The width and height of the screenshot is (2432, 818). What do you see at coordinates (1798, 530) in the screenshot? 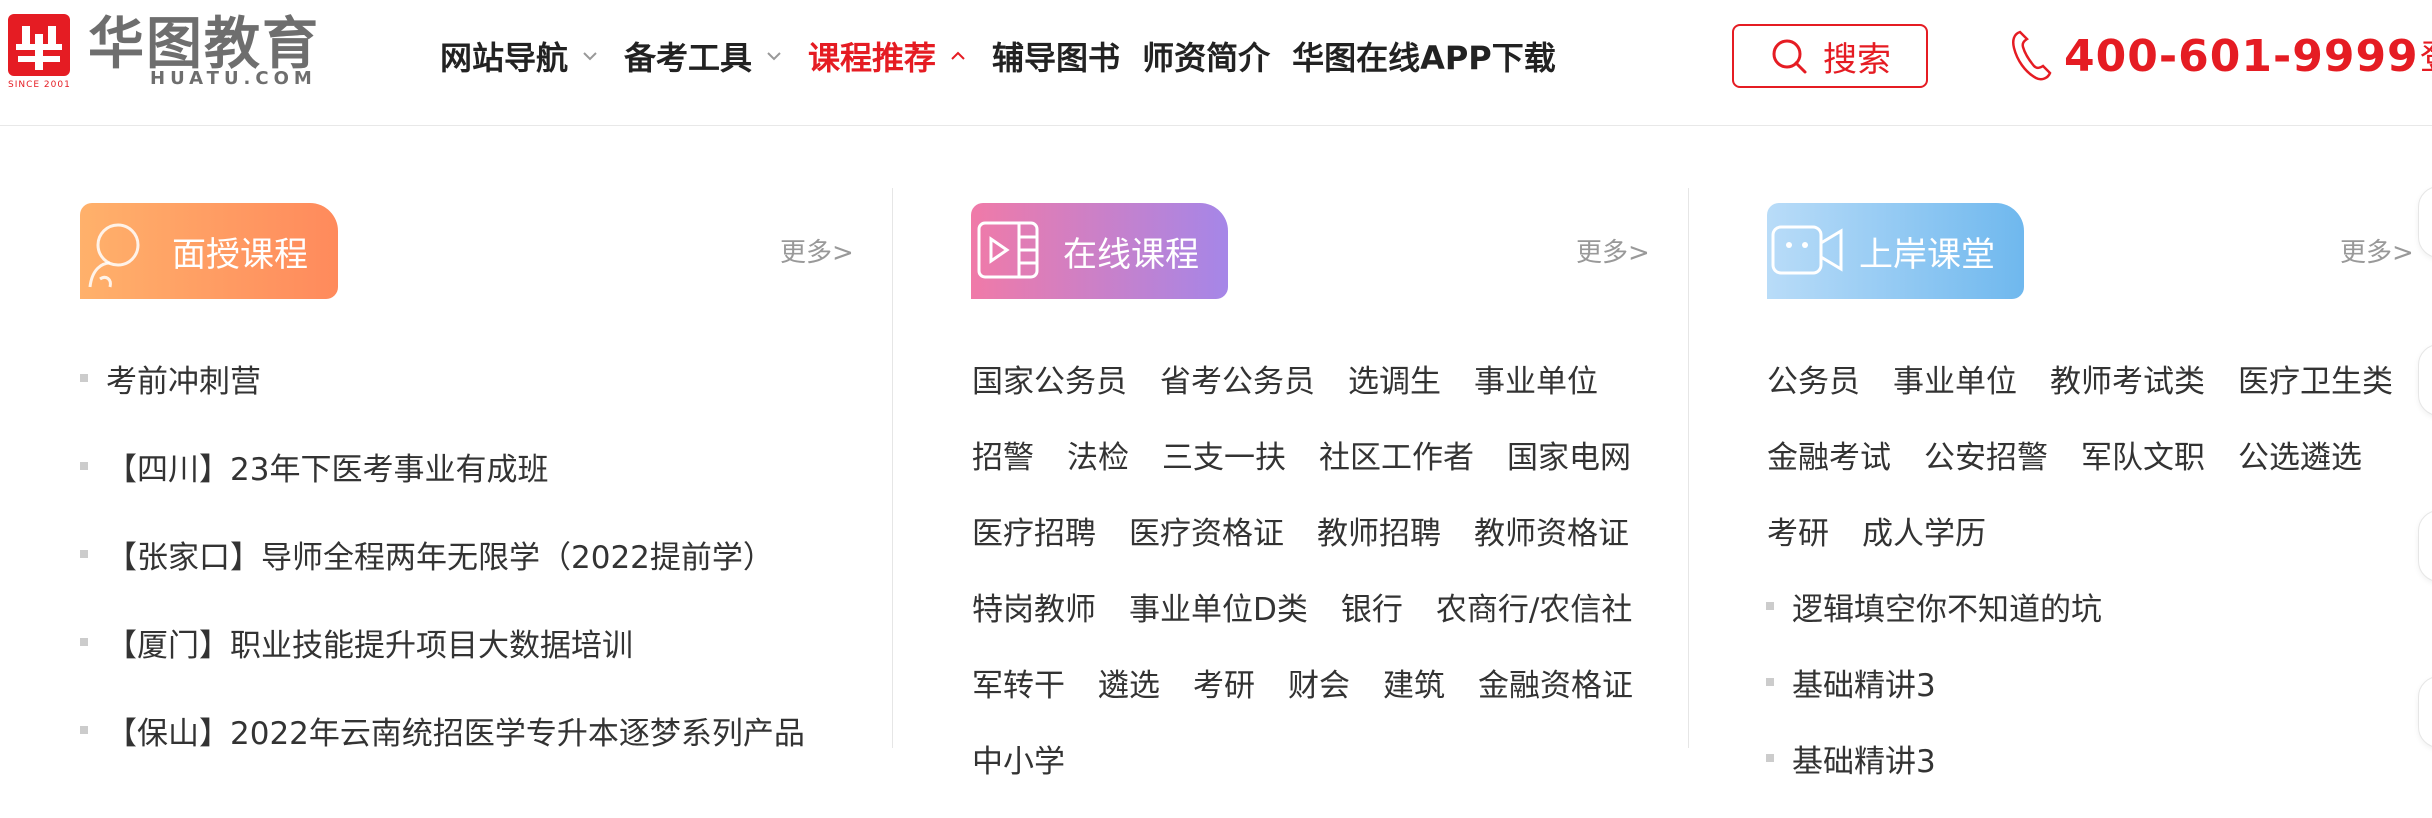
I see `shore-tag: 考研` at bounding box center [1798, 530].